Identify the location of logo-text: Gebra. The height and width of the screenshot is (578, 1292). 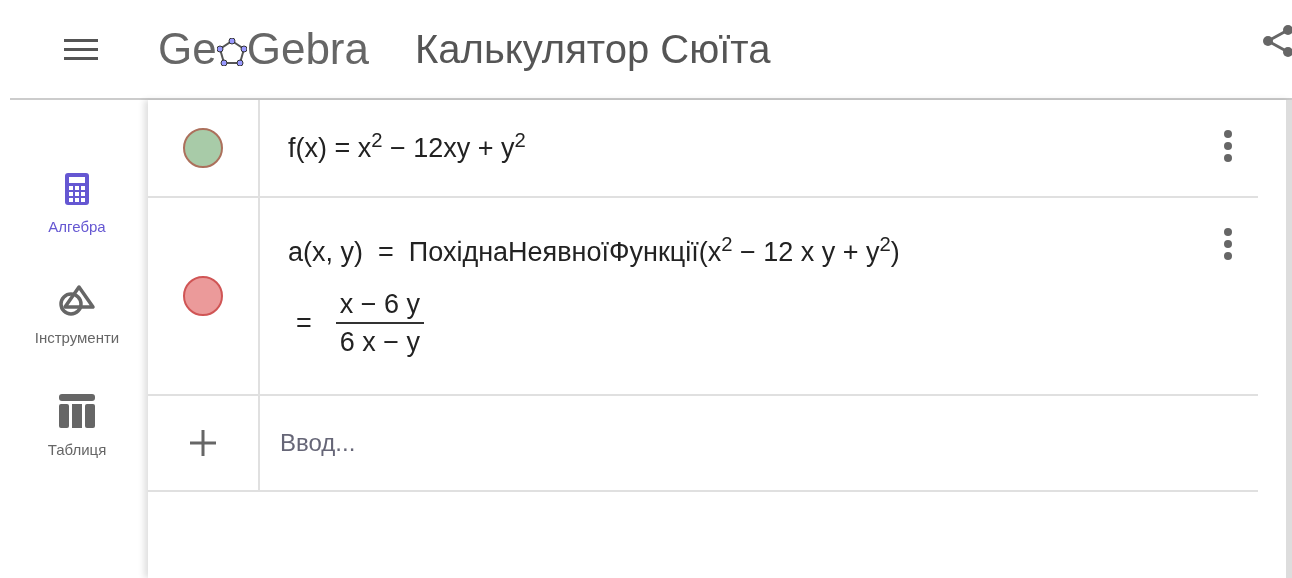
(307, 49).